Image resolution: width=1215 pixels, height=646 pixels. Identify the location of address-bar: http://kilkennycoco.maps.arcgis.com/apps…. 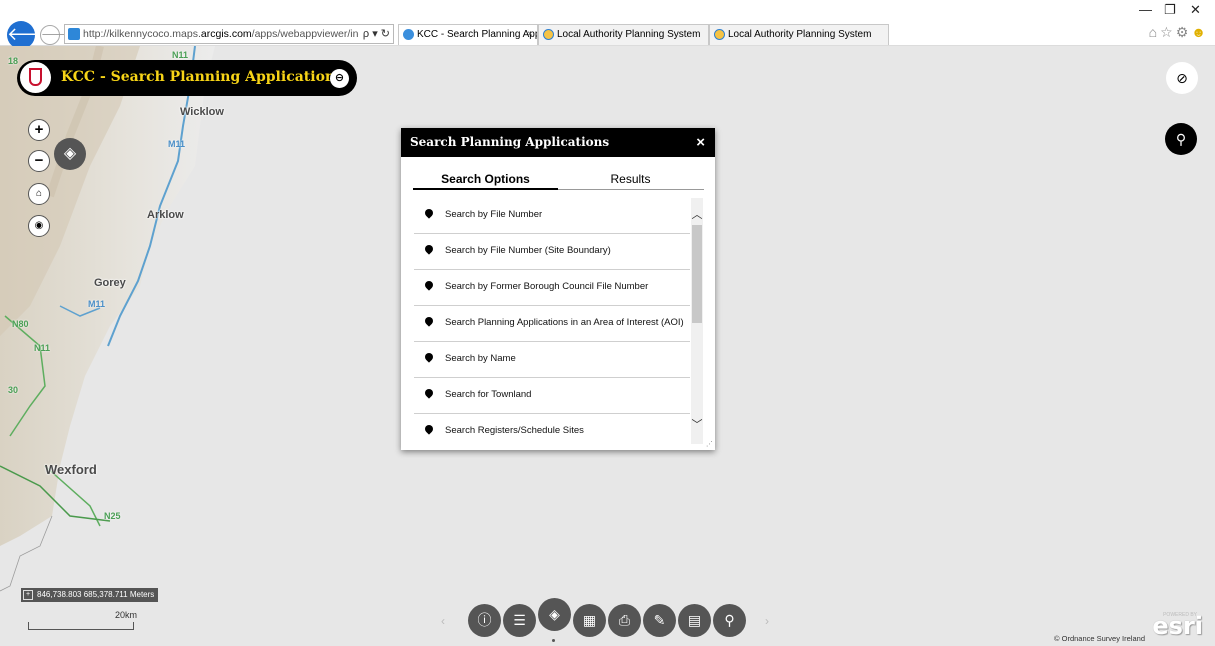
(229, 34).